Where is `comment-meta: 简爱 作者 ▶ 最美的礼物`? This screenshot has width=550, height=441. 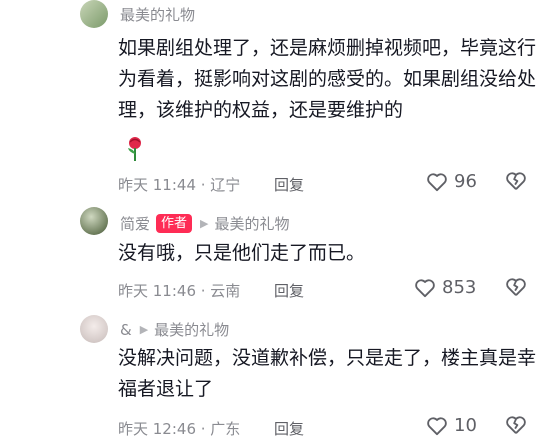 comment-meta: 简爱 作者 ▶ 最美的礼物 is located at coordinates (205, 223).